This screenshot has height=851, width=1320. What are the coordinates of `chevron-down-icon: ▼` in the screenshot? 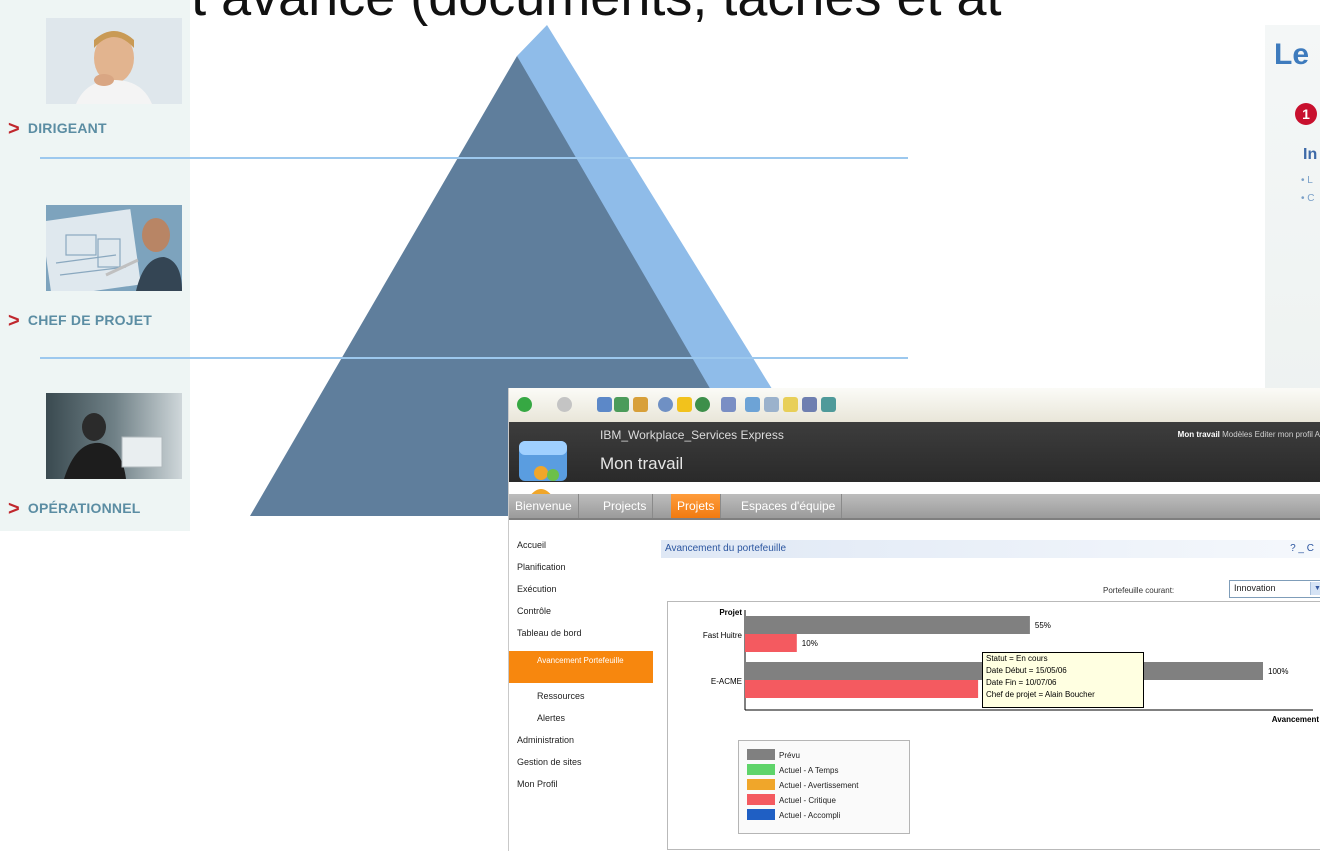 It's located at (1315, 588).